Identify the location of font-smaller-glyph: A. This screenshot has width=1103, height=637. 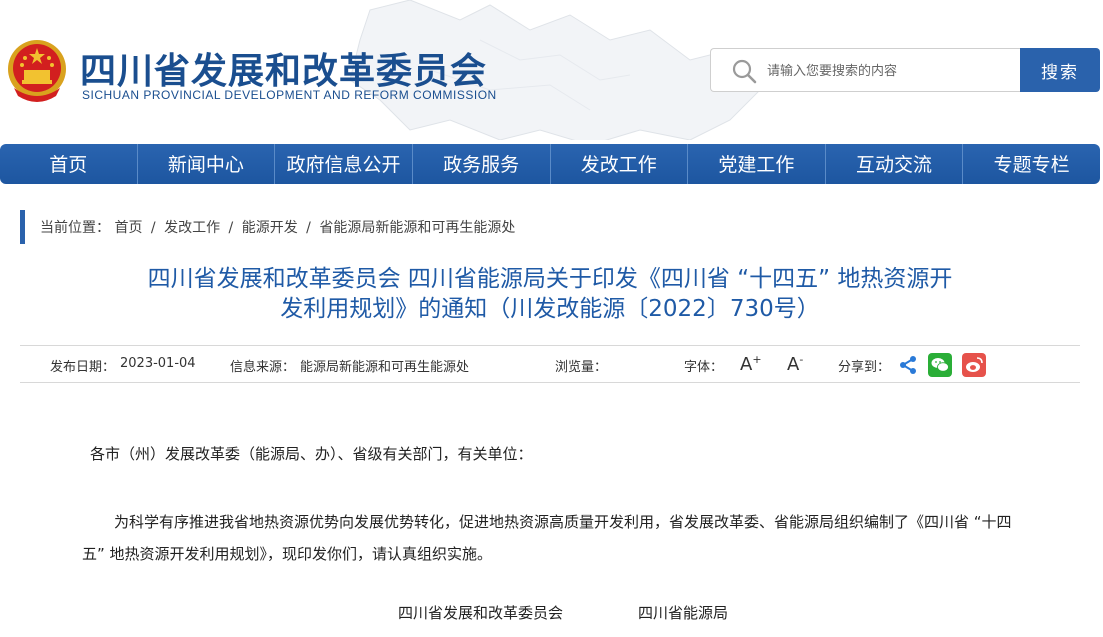
(793, 364).